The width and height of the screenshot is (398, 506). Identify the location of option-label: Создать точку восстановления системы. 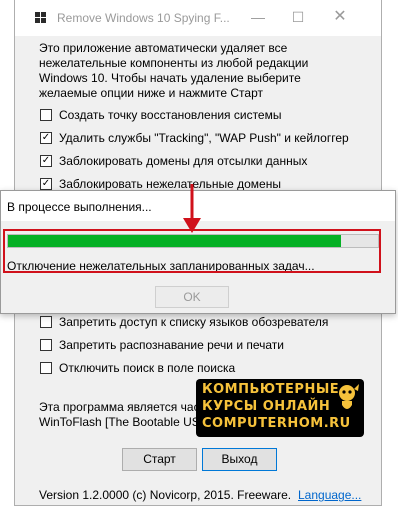
(170, 115).